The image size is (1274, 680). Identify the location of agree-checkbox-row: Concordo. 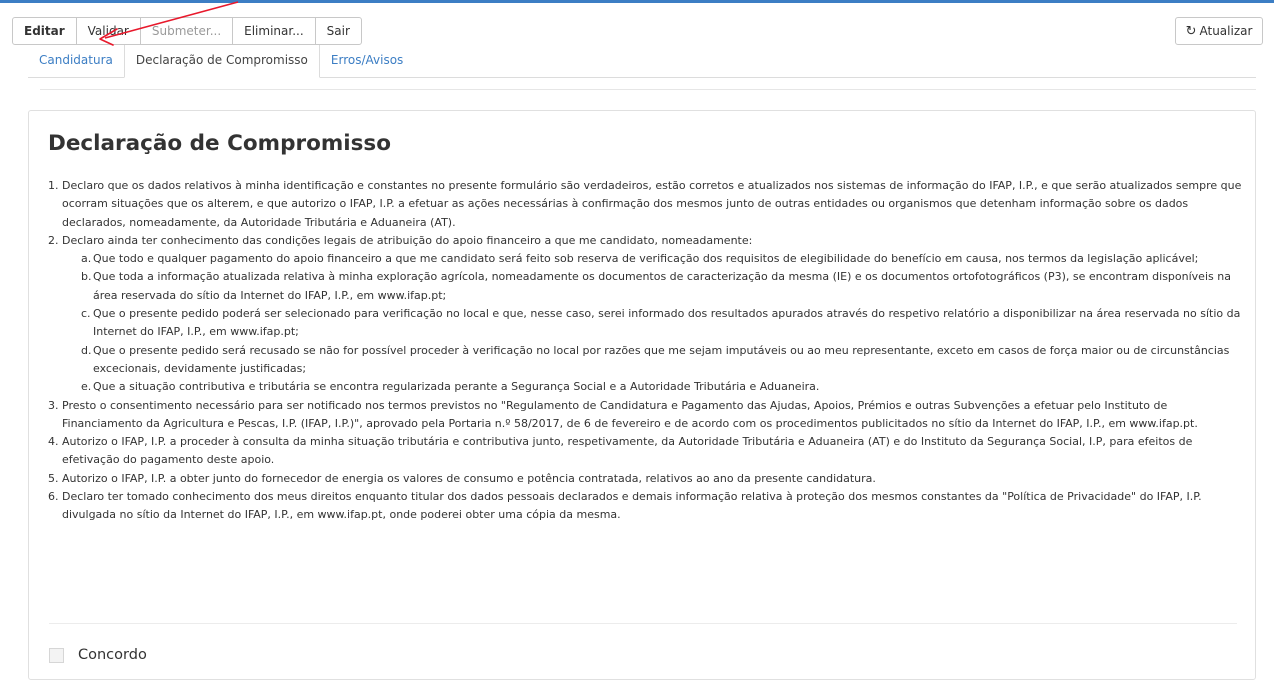
(98, 655).